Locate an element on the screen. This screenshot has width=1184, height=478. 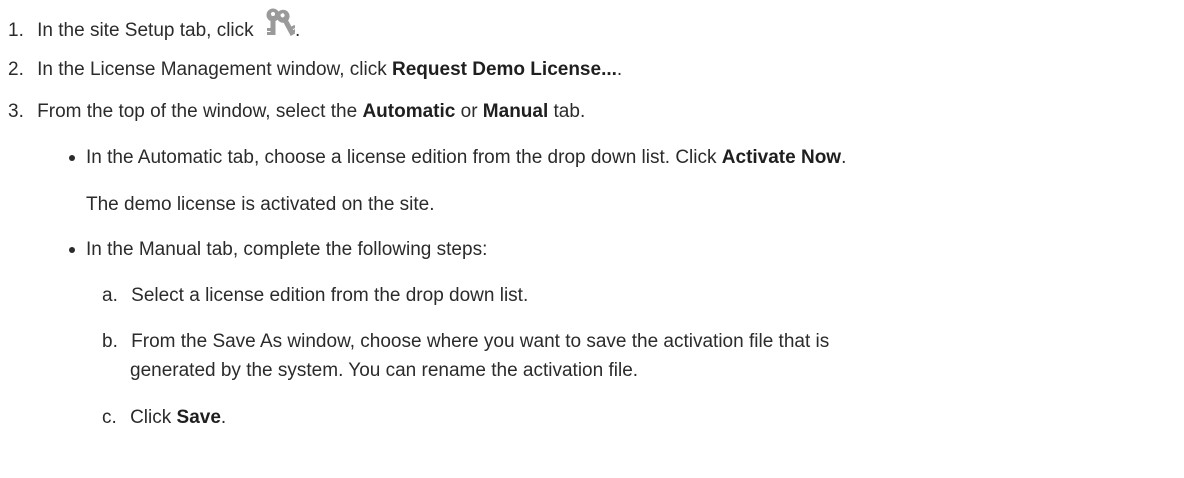
step-number: 2. is located at coordinates (16, 69).